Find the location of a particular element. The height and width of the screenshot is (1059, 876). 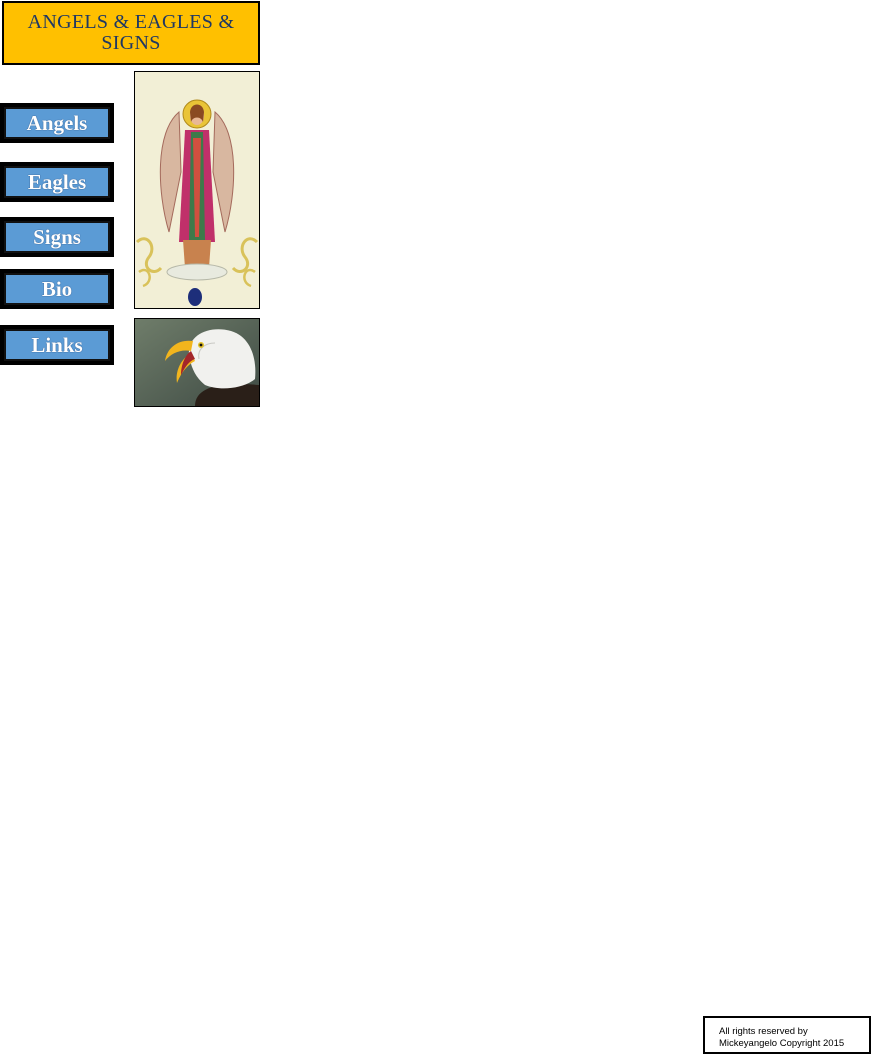

copyright-line-2: Mickeyangelo Copyright 2015 is located at coordinates (782, 1043).